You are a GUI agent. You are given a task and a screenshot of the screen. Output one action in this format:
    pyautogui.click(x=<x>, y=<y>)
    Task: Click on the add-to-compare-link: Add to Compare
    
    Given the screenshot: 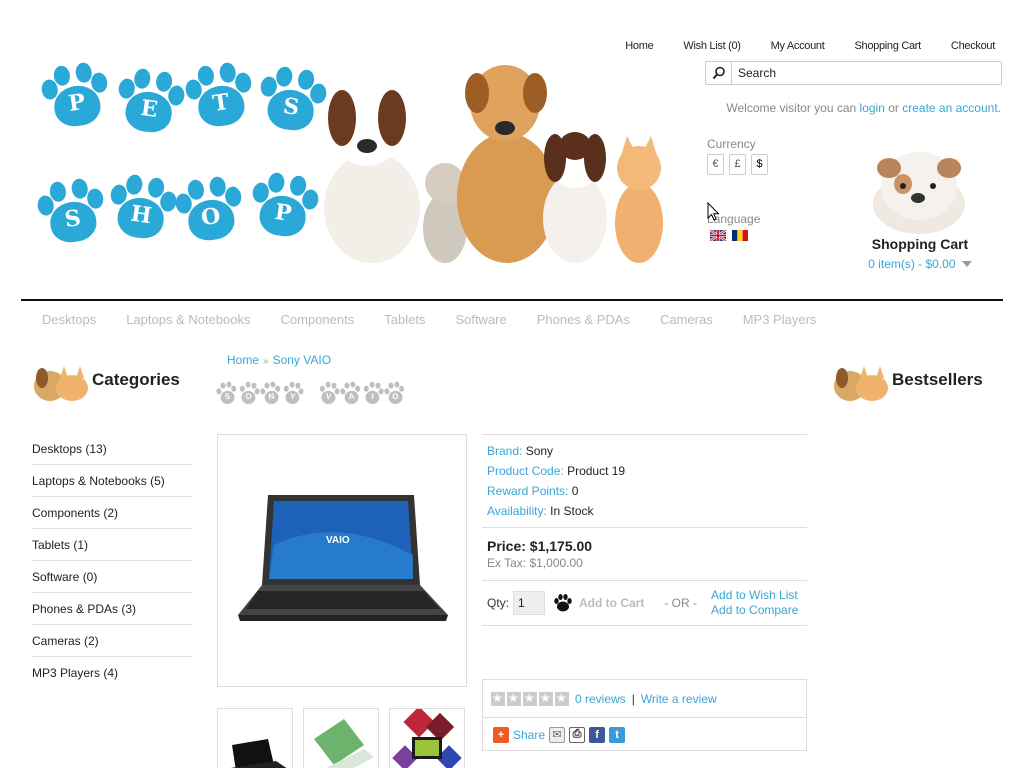 What is the action you would take?
    pyautogui.click(x=754, y=610)
    